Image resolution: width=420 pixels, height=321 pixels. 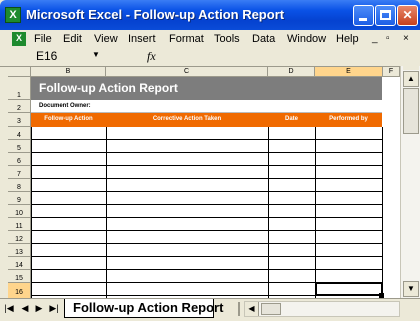 I want to click on row-header-6: 6, so click(x=19, y=159).